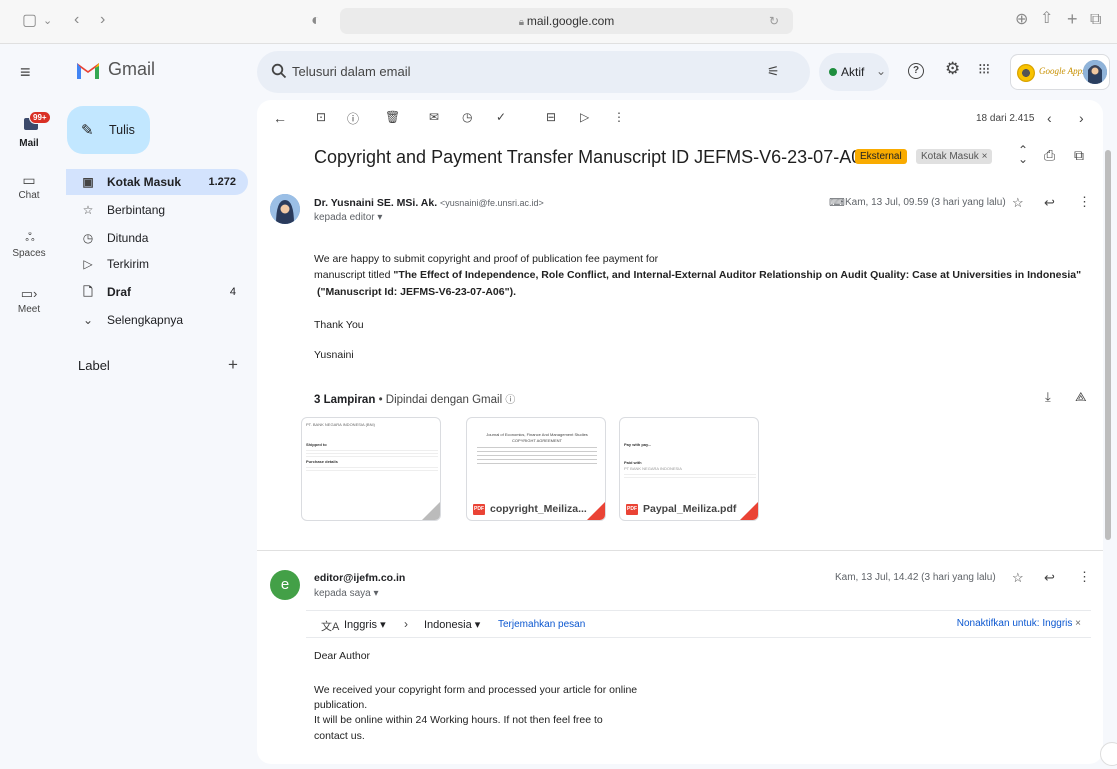 This screenshot has width=1117, height=769. I want to click on forward-icon: ›, so click(102, 20).